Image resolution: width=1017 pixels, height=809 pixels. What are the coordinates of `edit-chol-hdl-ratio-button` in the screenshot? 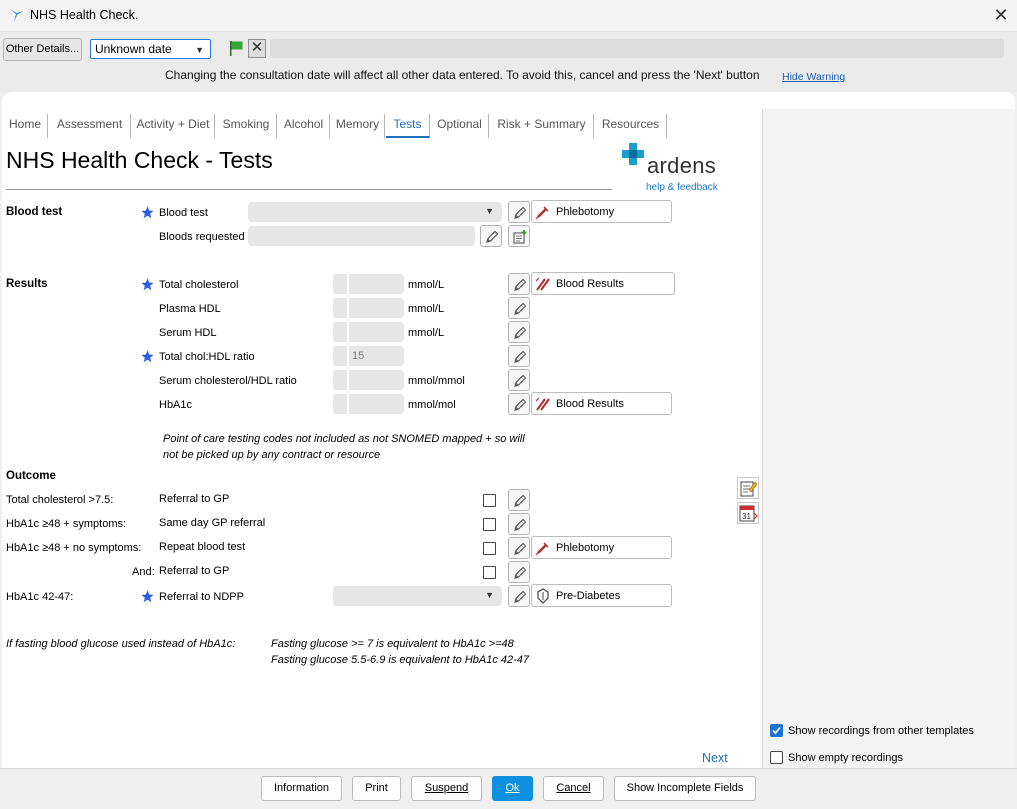 It's located at (519, 356).